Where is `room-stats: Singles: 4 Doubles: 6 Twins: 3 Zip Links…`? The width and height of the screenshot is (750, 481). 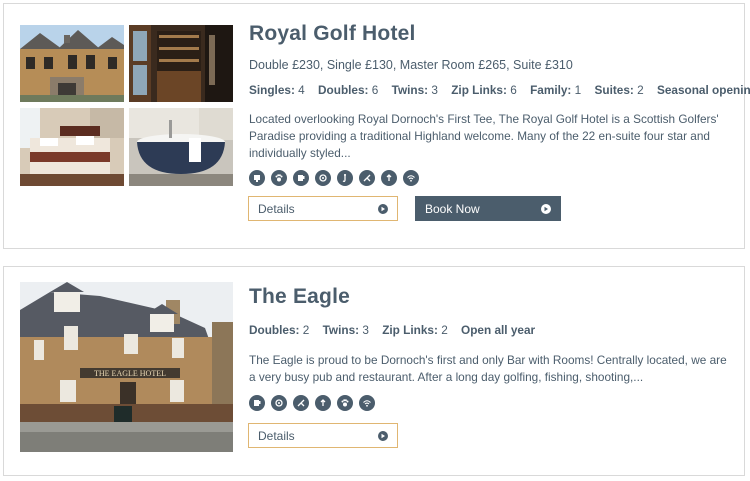 room-stats: Singles: 4 Doubles: 6 Twins: 3 Zip Links… is located at coordinates (499, 90).